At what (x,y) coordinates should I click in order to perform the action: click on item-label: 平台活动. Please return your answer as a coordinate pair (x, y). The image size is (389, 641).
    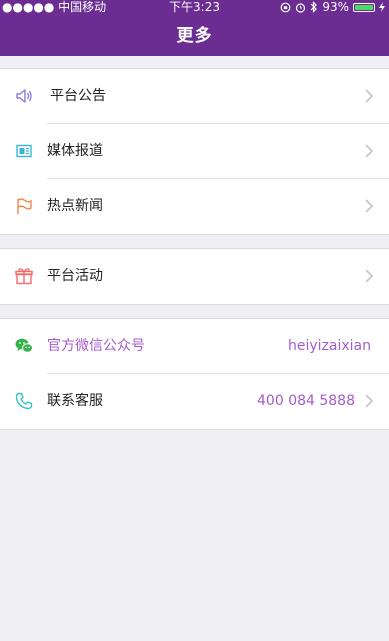
    Looking at the image, I should click on (75, 276).